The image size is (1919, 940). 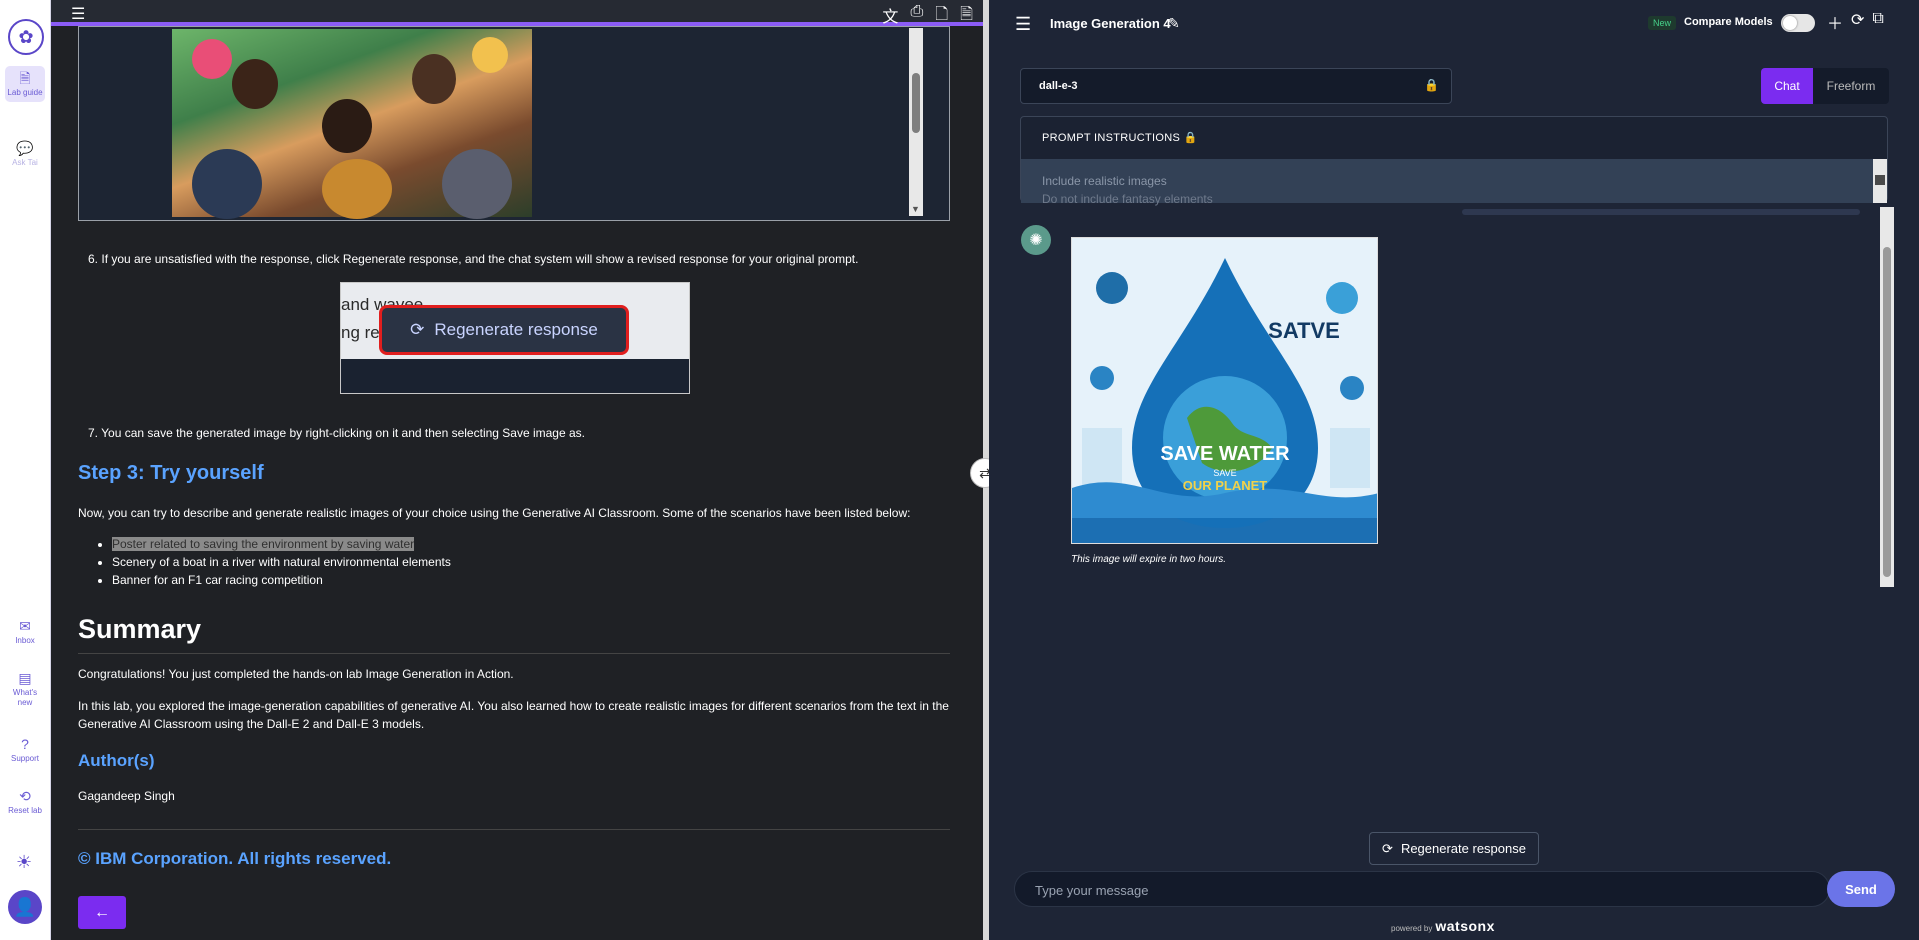 What do you see at coordinates (25, 640) in the screenshot?
I see `rail-label: Inbox` at bounding box center [25, 640].